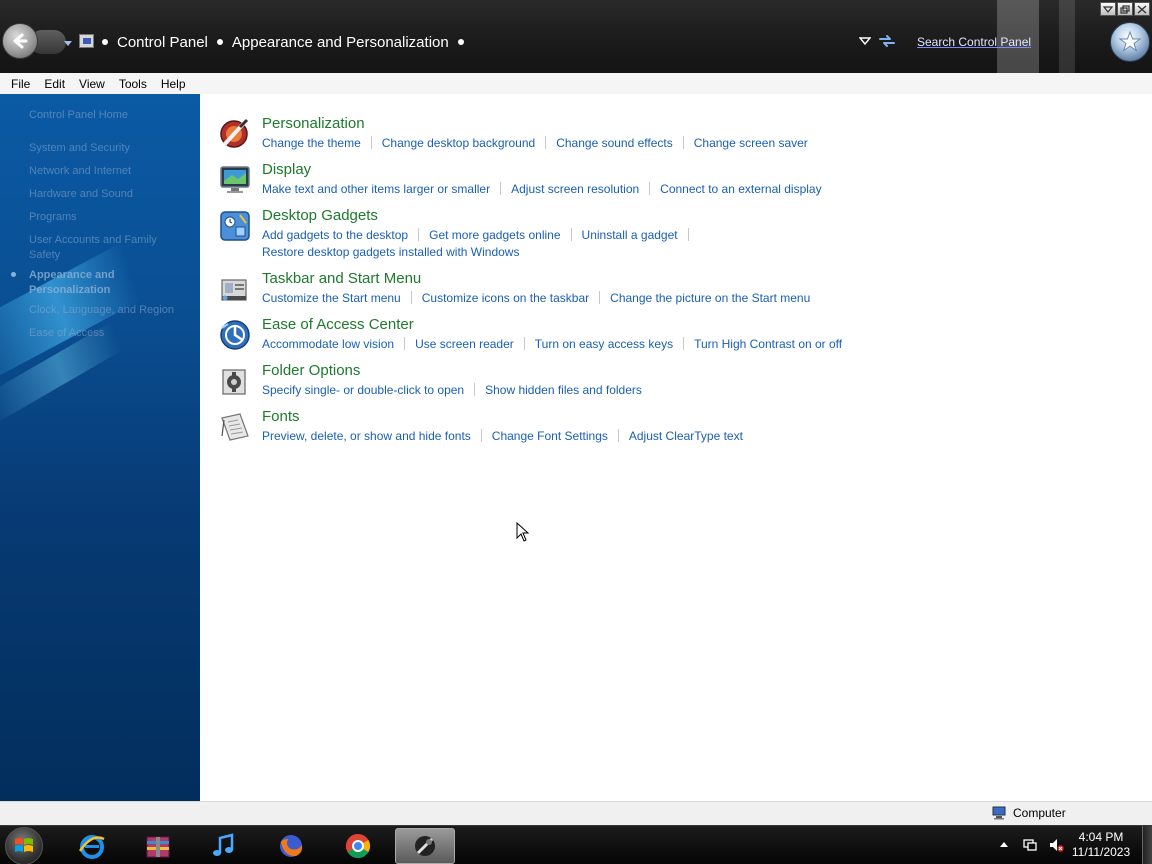 The width and height of the screenshot is (1152, 864). I want to click on nav-network-and-internet: Network and Internet, so click(80, 171).